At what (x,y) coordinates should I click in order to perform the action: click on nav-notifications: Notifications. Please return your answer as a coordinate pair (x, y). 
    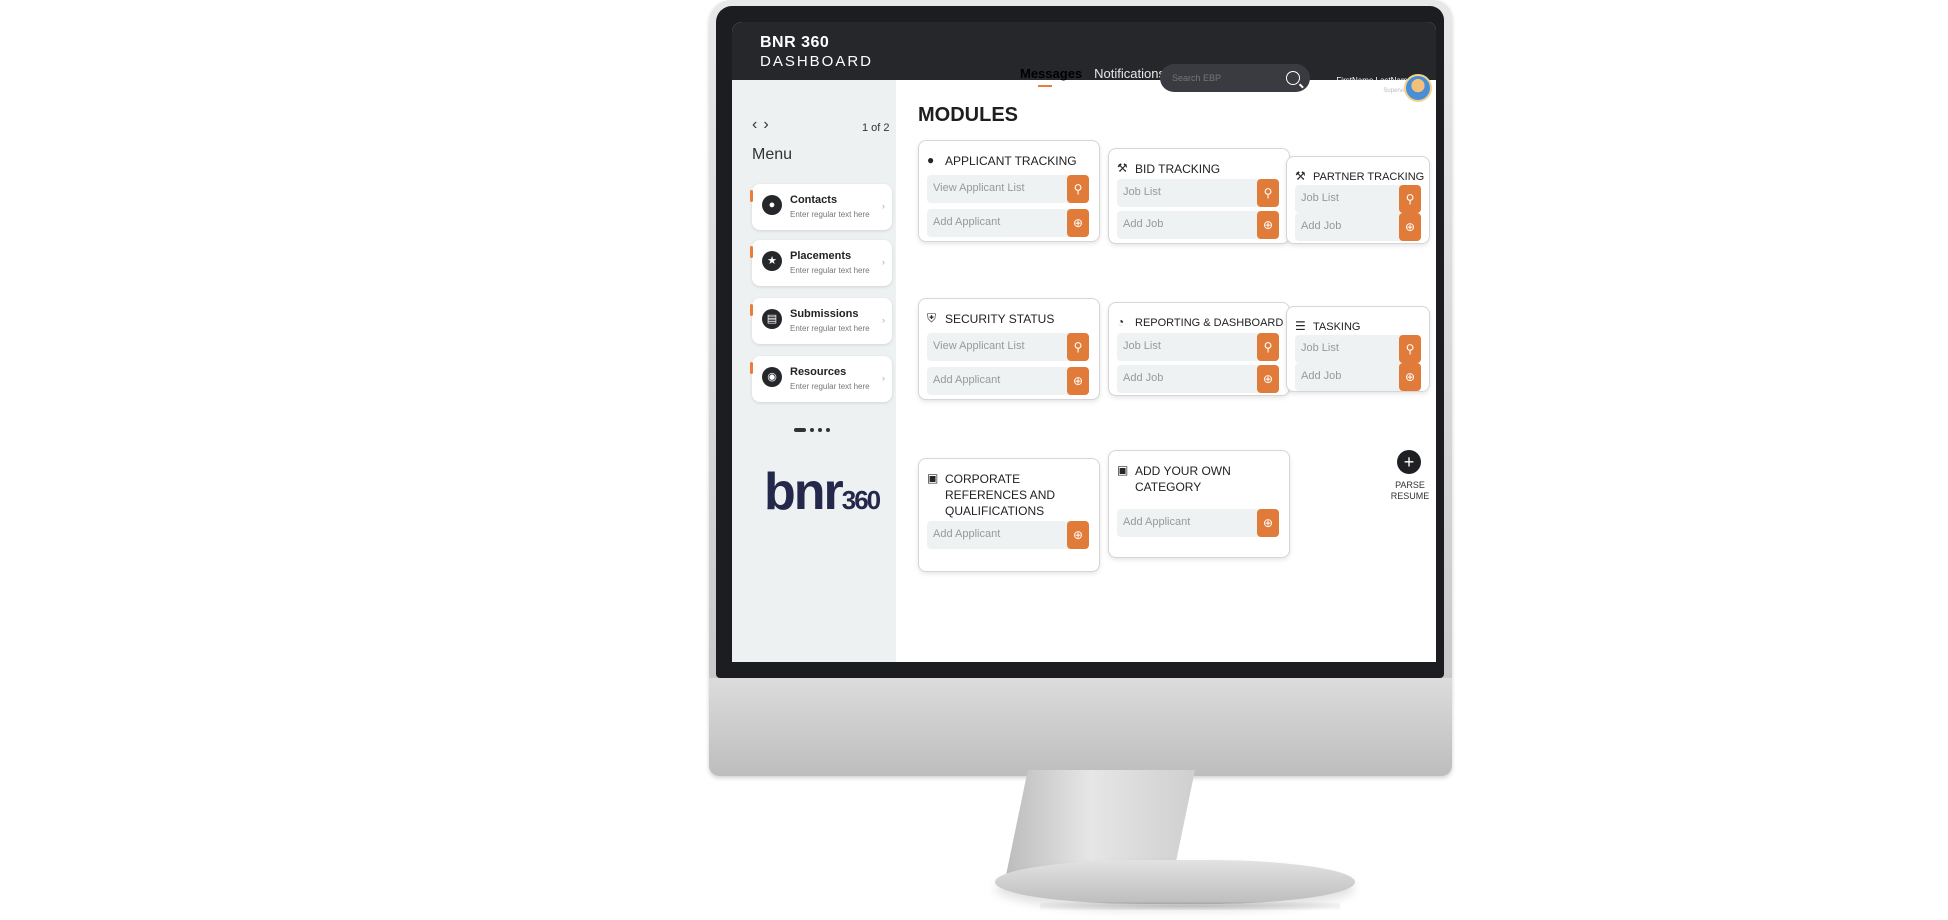
    Looking at the image, I should click on (1129, 73).